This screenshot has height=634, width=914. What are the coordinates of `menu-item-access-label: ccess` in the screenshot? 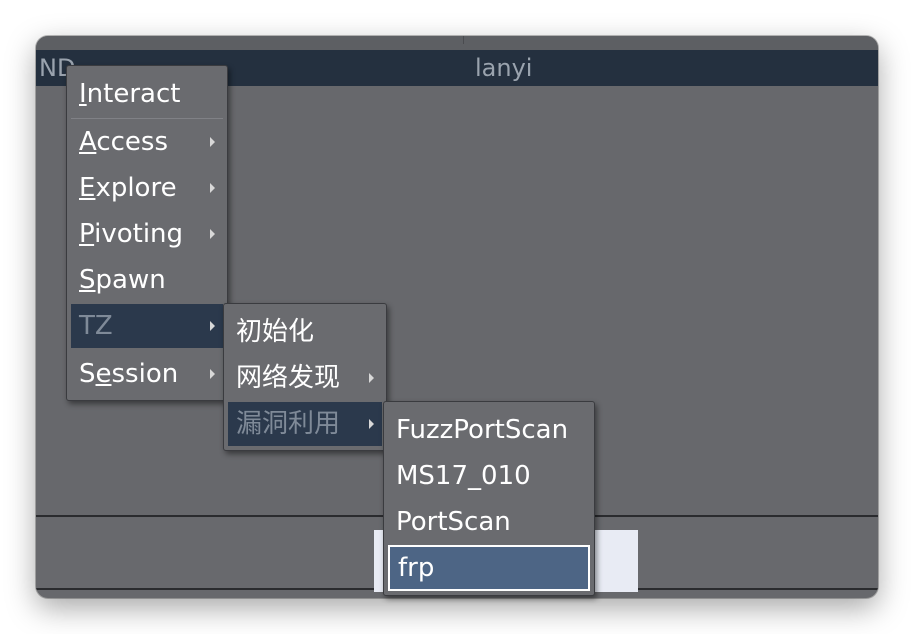 It's located at (132, 142).